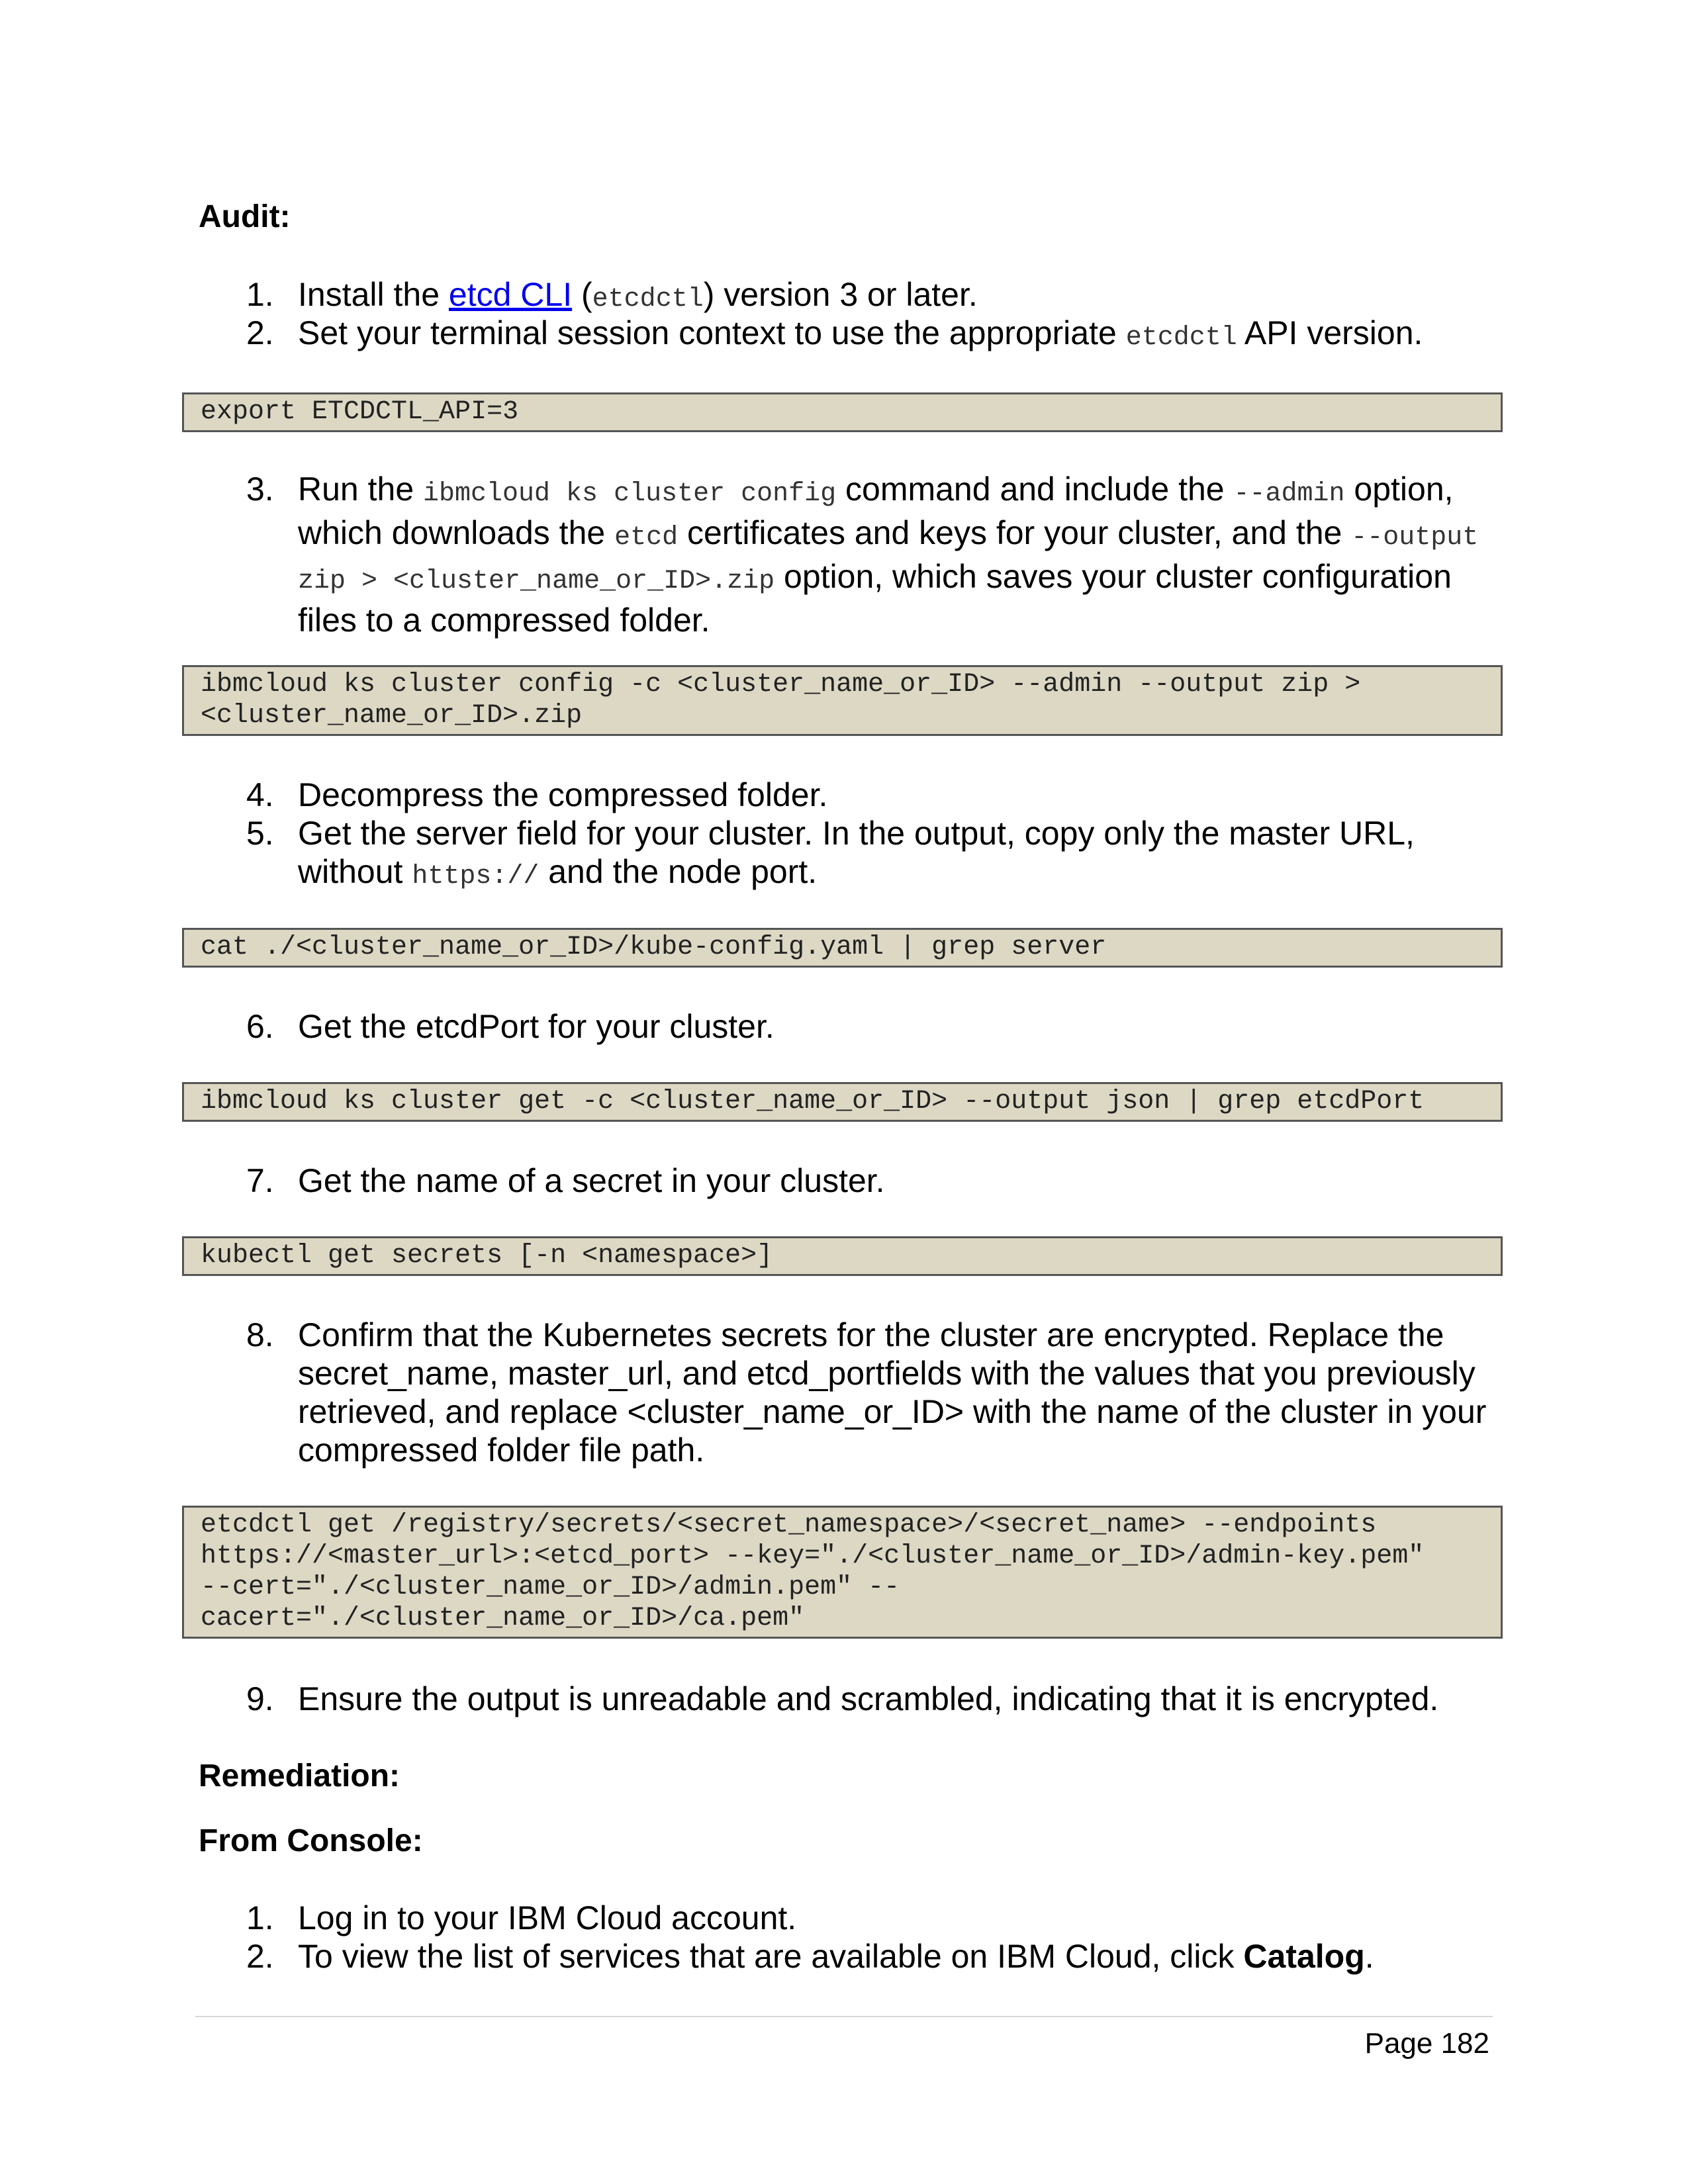  I want to click on step-text: API version., so click(1330, 332).